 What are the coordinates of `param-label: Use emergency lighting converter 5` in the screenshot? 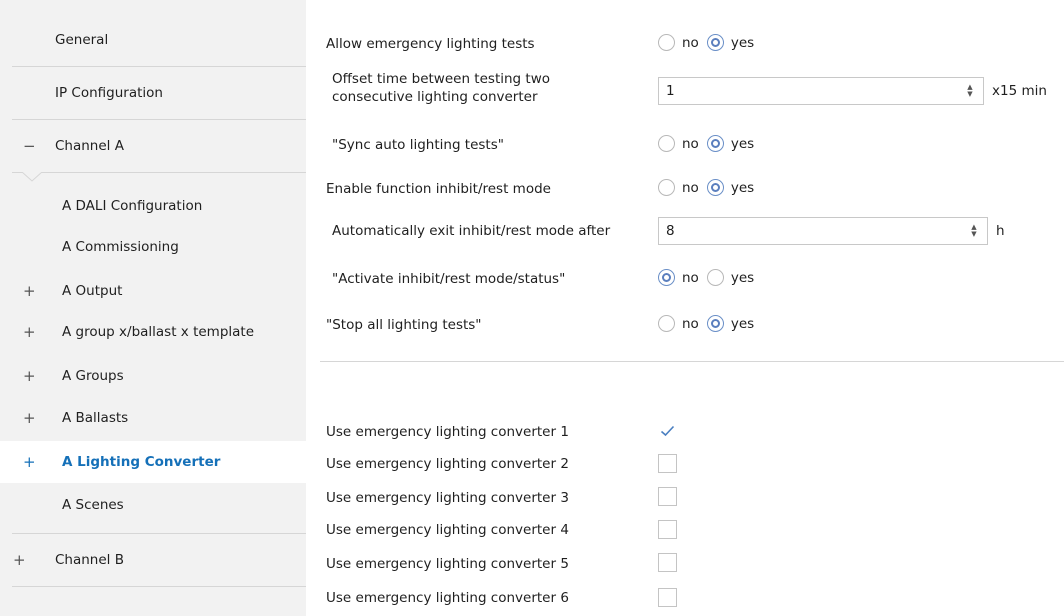 It's located at (447, 564).